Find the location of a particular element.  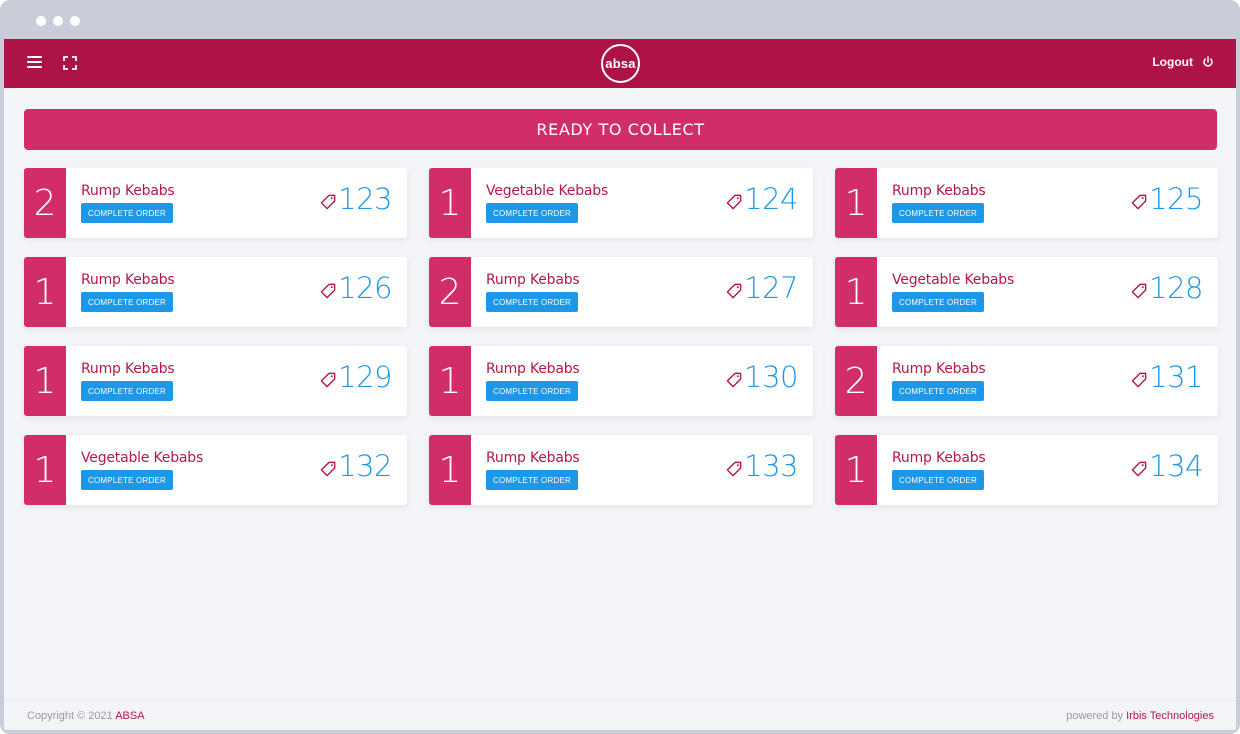

logo-text: absa is located at coordinates (620, 63).